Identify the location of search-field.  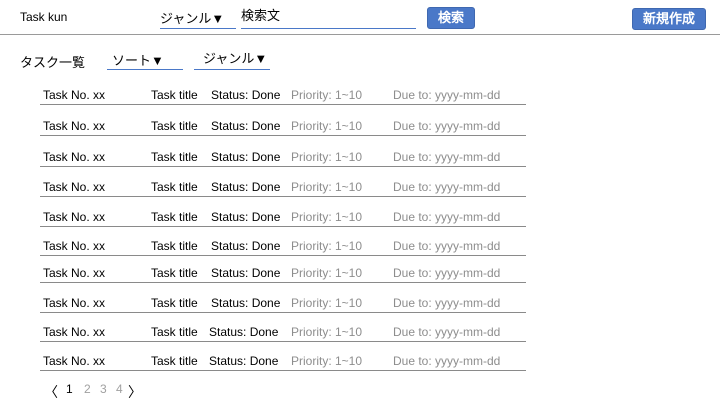
(328, 18).